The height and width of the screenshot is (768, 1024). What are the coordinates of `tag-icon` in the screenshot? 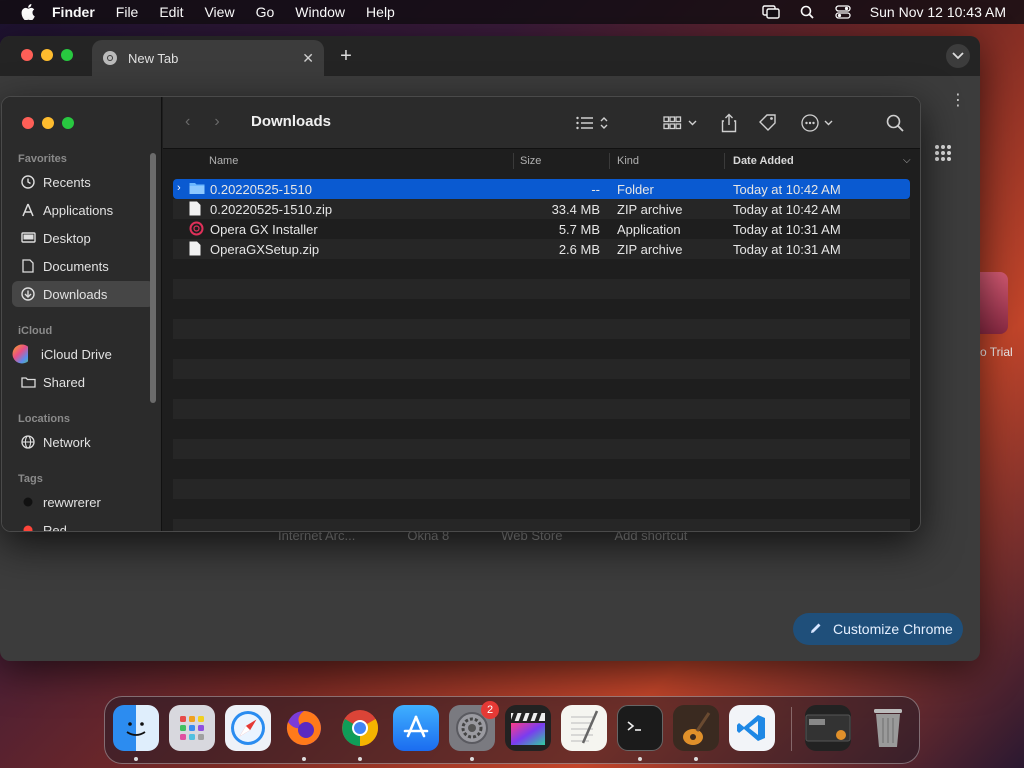 It's located at (768, 123).